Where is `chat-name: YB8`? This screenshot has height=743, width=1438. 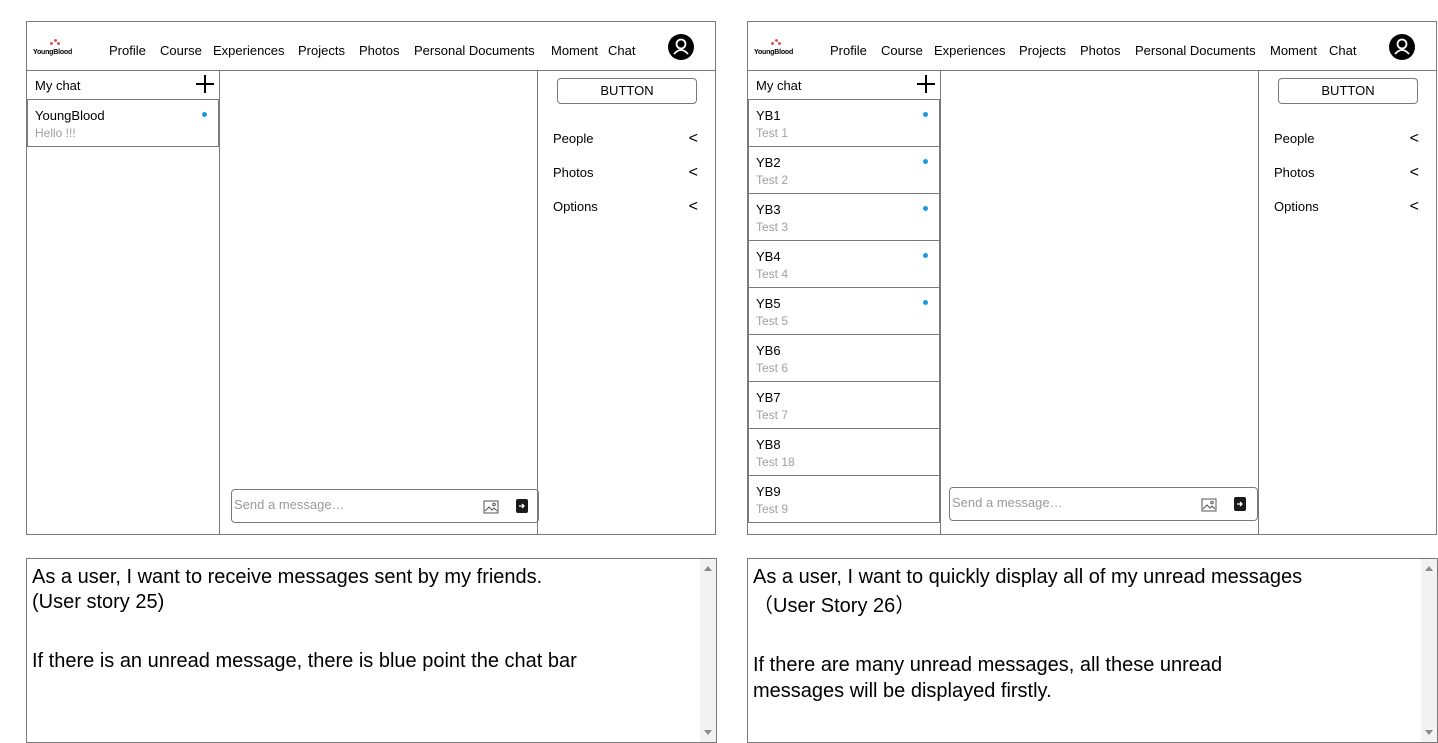
chat-name: YB8 is located at coordinates (768, 444).